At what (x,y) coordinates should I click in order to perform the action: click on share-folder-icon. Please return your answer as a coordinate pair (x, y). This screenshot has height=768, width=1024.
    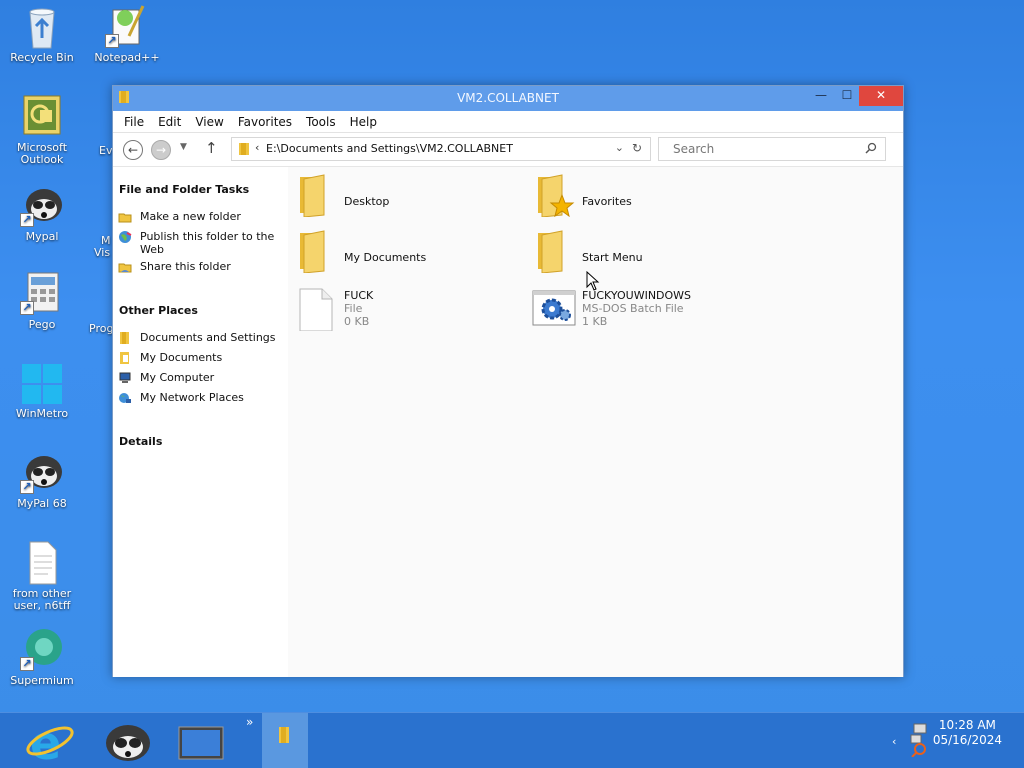
    Looking at the image, I should click on (125, 268).